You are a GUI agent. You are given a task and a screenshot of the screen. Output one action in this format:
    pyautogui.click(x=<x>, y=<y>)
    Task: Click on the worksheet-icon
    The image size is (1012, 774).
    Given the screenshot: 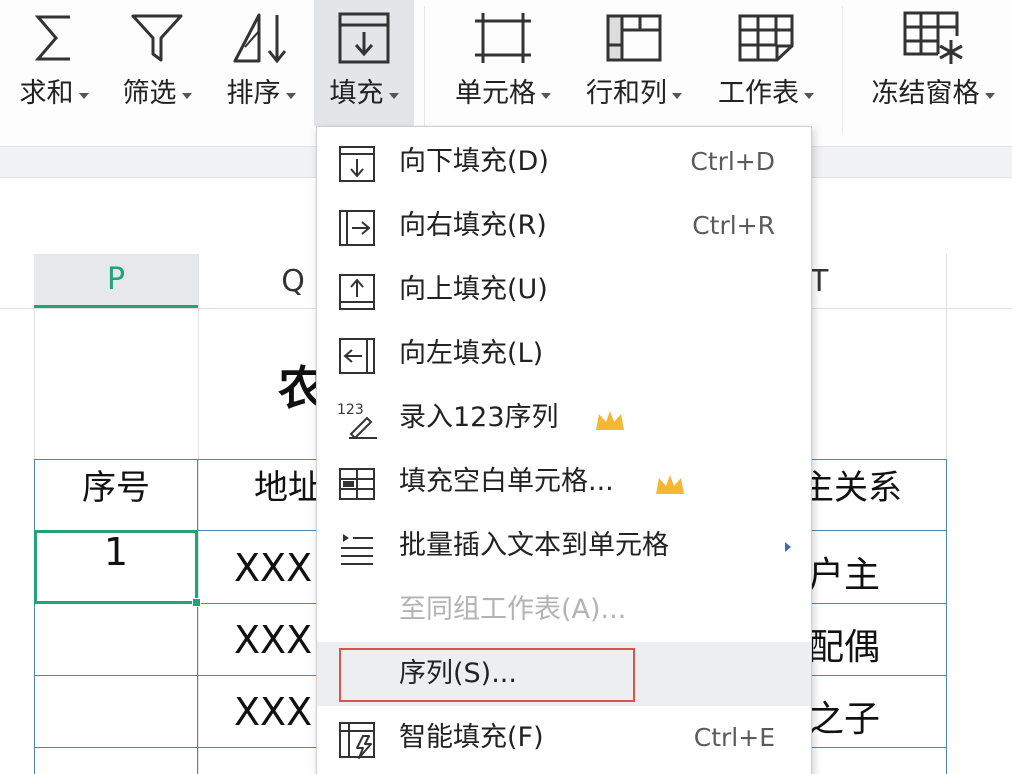 What is the action you would take?
    pyautogui.click(x=766, y=38)
    